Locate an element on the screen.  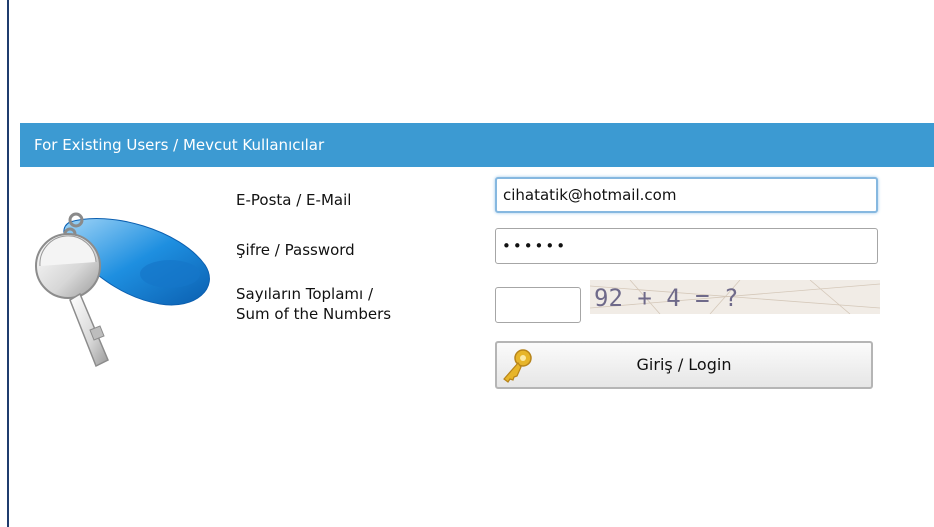
login-button-label: Giriş / Login is located at coordinates (684, 364).